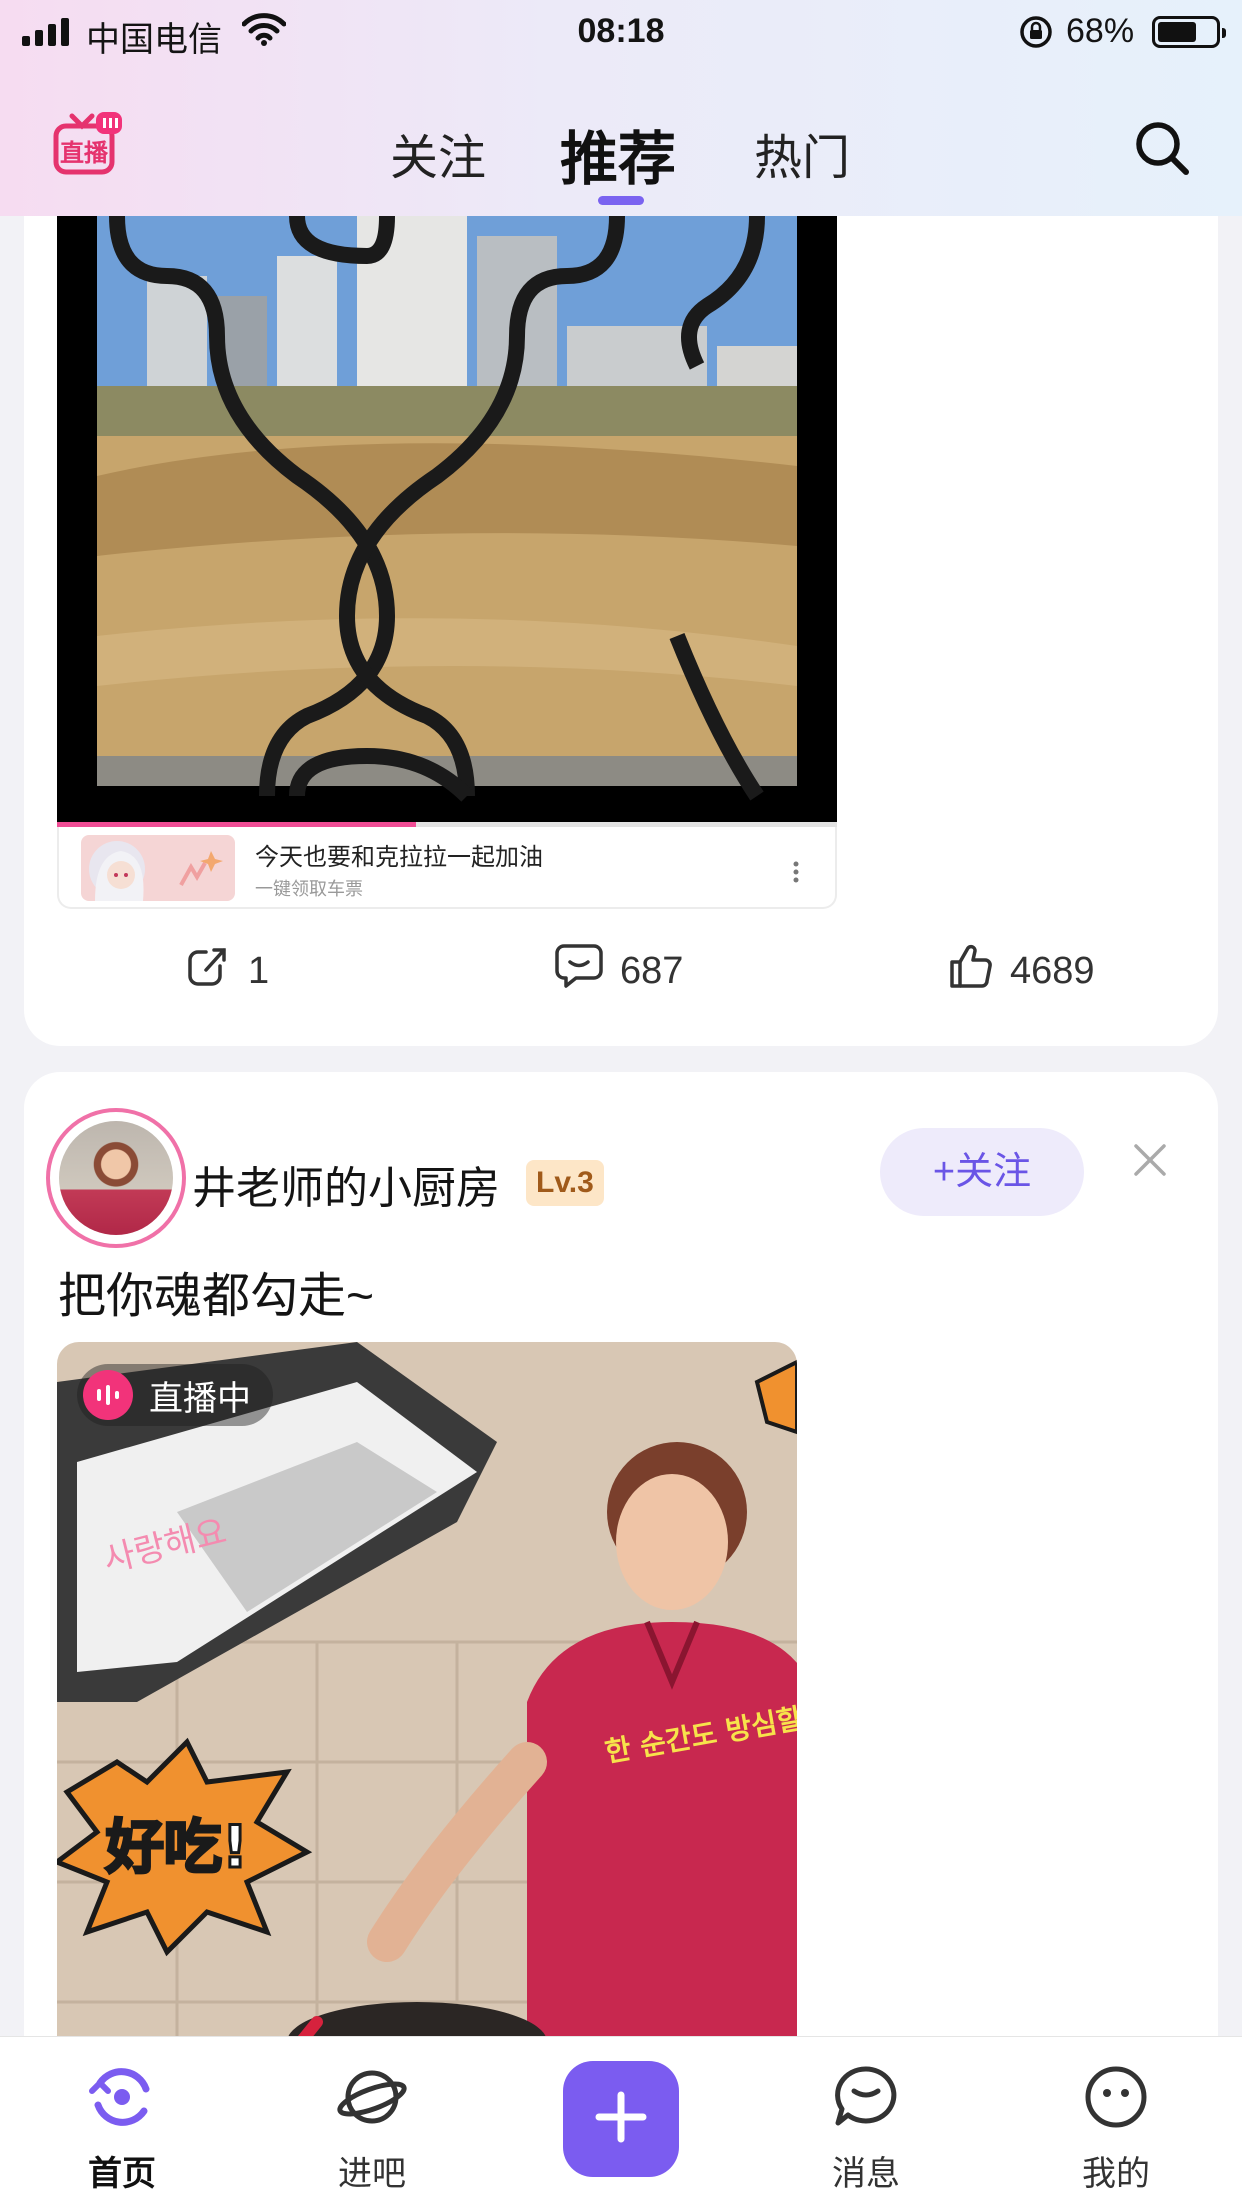  What do you see at coordinates (866, 2174) in the screenshot?
I see `tab-messages-label: 消息` at bounding box center [866, 2174].